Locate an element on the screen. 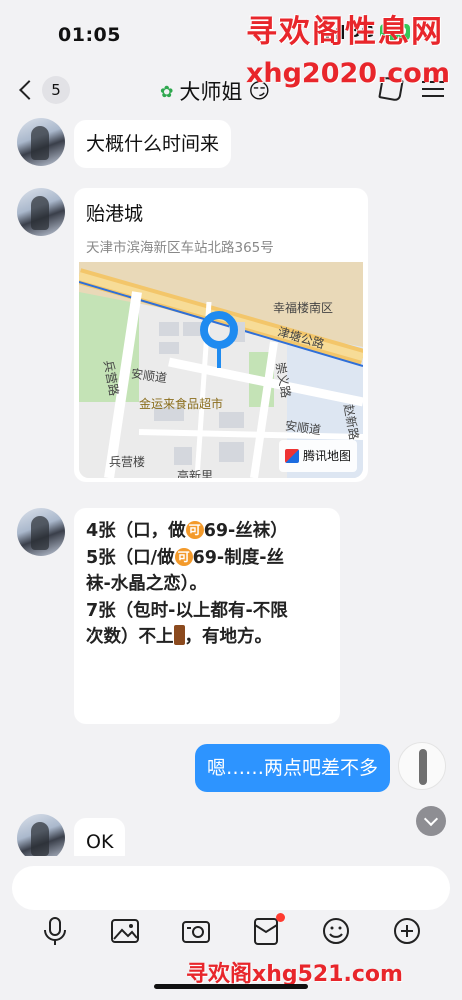  door-icon is located at coordinates (179, 635).